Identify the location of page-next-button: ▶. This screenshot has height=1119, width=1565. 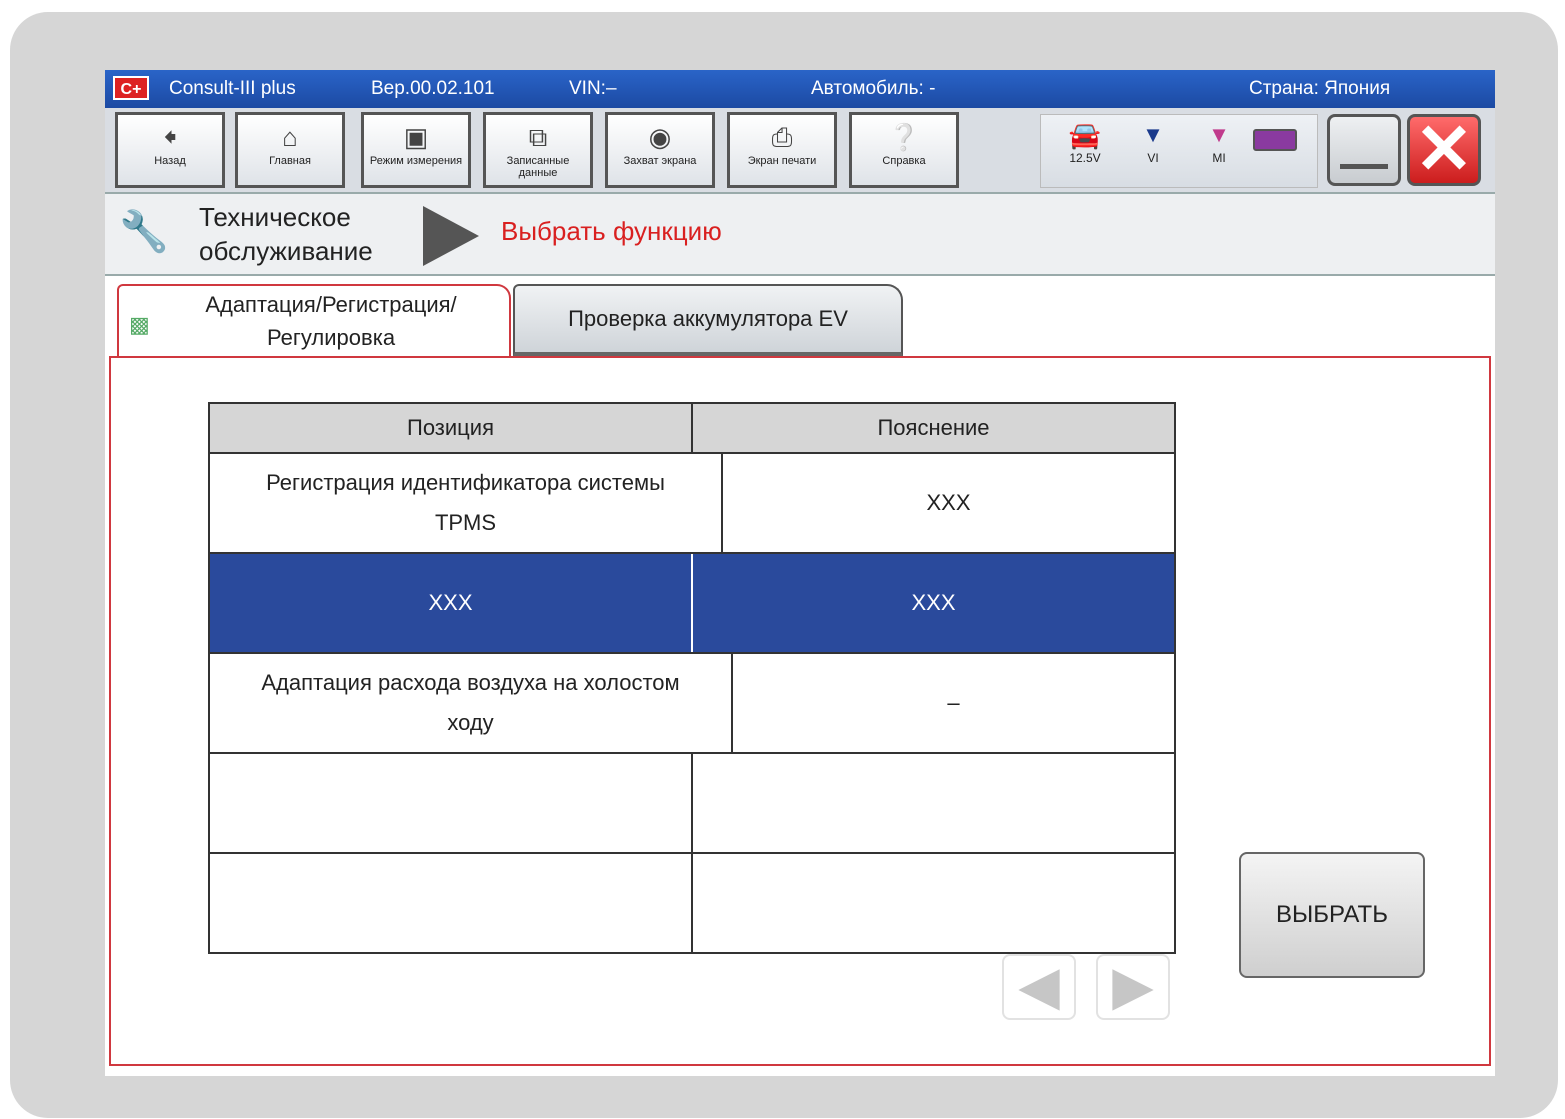
(1133, 987).